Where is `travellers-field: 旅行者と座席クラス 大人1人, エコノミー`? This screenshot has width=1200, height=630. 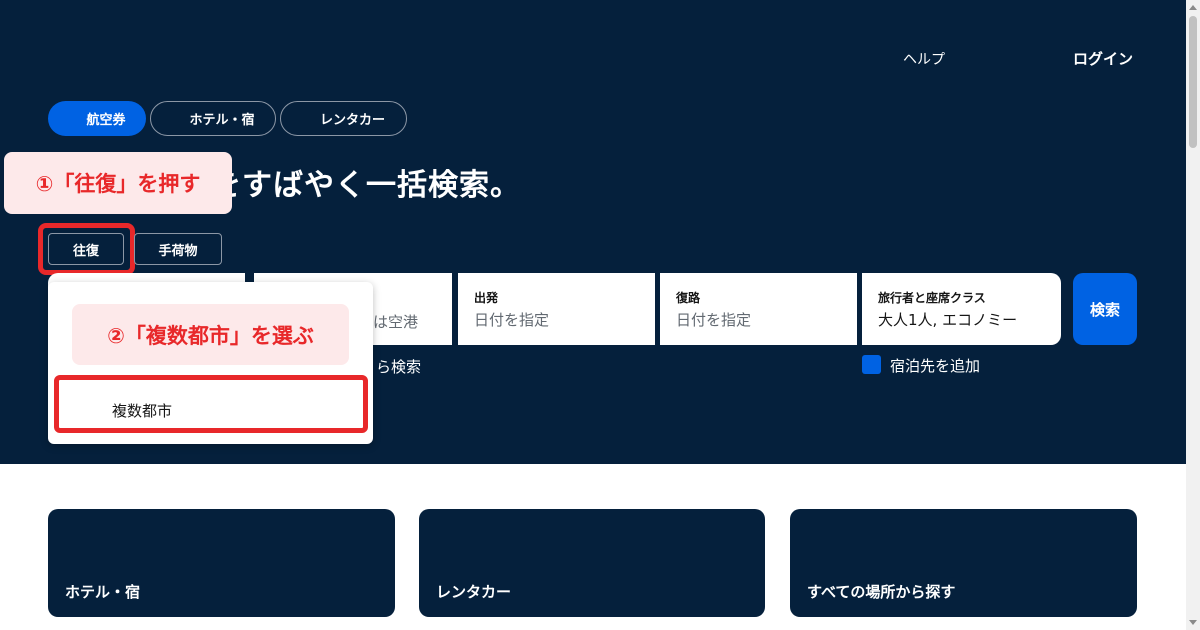 travellers-field: 旅行者と座席クラス 大人1人, エコノミー is located at coordinates (961, 309).